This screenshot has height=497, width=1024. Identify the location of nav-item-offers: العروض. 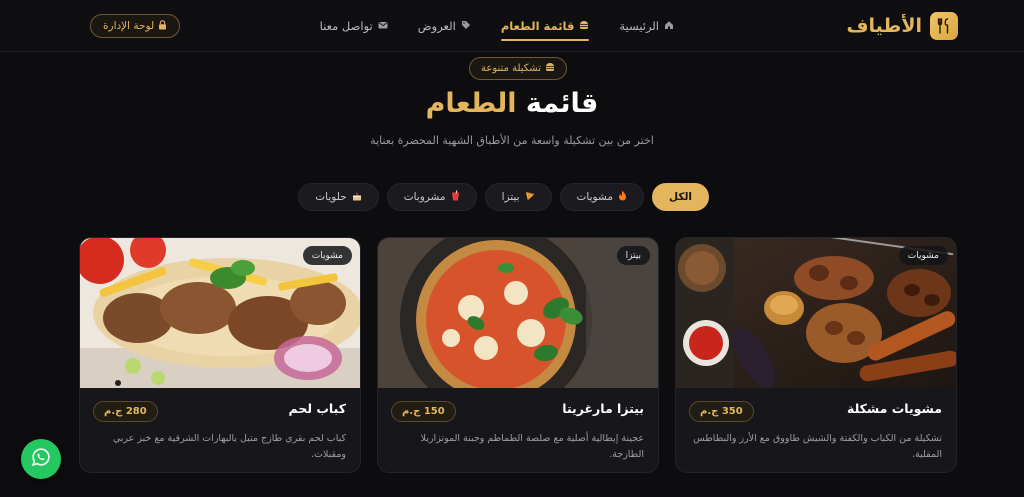
(444, 26).